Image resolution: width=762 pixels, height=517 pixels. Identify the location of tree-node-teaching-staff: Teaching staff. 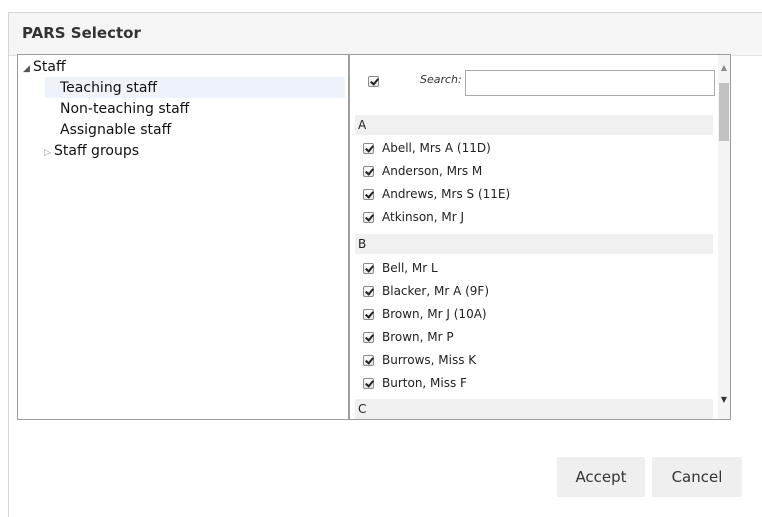
(108, 88).